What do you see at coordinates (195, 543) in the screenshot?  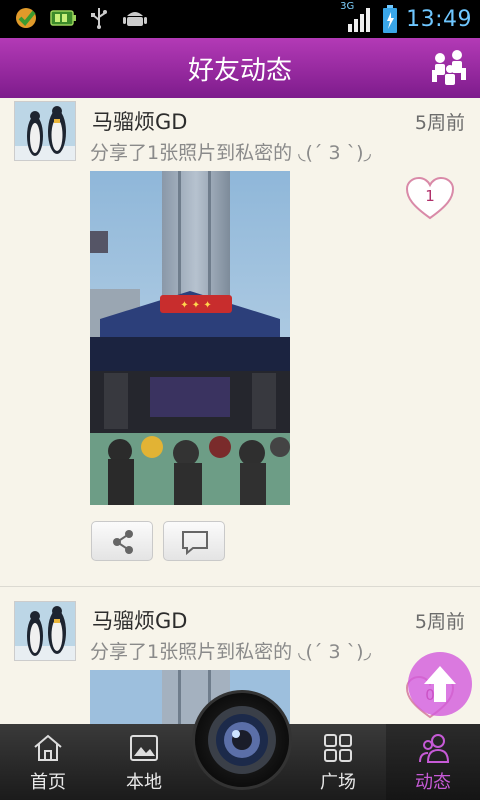 I see `comment-icon` at bounding box center [195, 543].